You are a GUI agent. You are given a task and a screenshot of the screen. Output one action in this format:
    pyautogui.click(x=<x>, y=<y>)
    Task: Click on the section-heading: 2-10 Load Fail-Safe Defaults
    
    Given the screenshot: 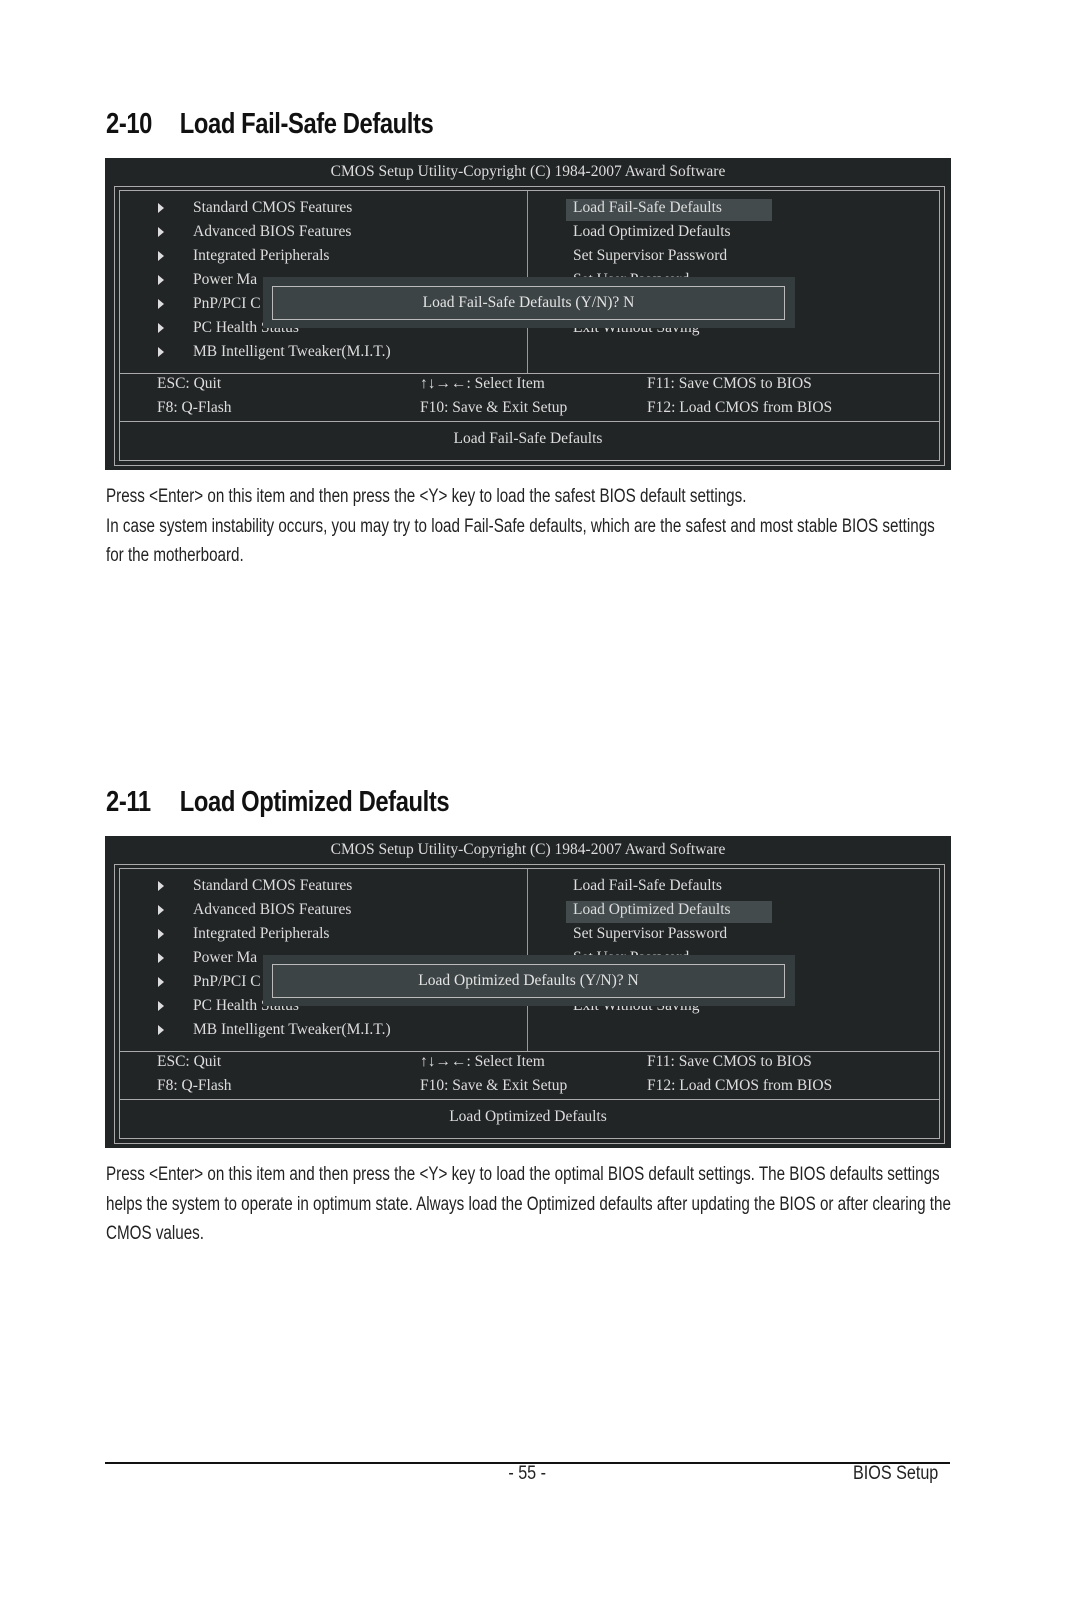 What is the action you would take?
    pyautogui.click(x=270, y=124)
    